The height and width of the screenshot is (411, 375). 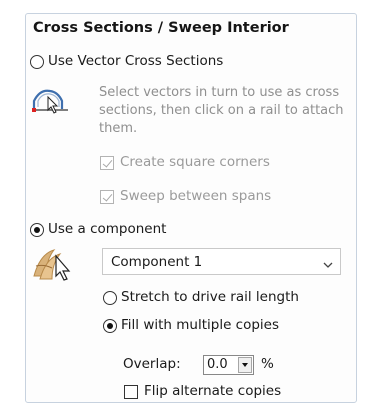 I want to click on overlap-value: 0.0, so click(x=217, y=364).